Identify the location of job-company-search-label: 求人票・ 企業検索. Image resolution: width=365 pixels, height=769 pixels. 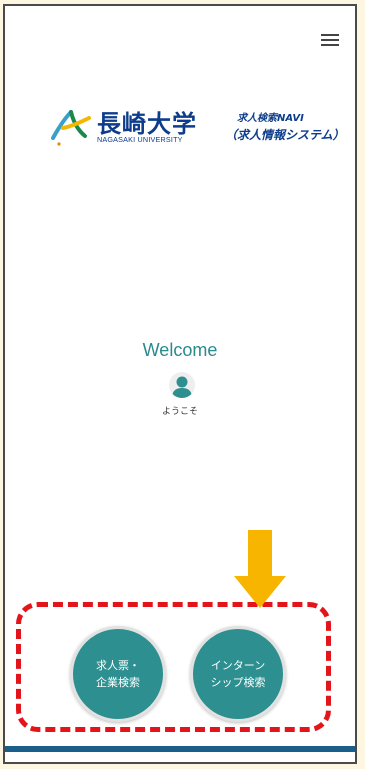
(118, 674).